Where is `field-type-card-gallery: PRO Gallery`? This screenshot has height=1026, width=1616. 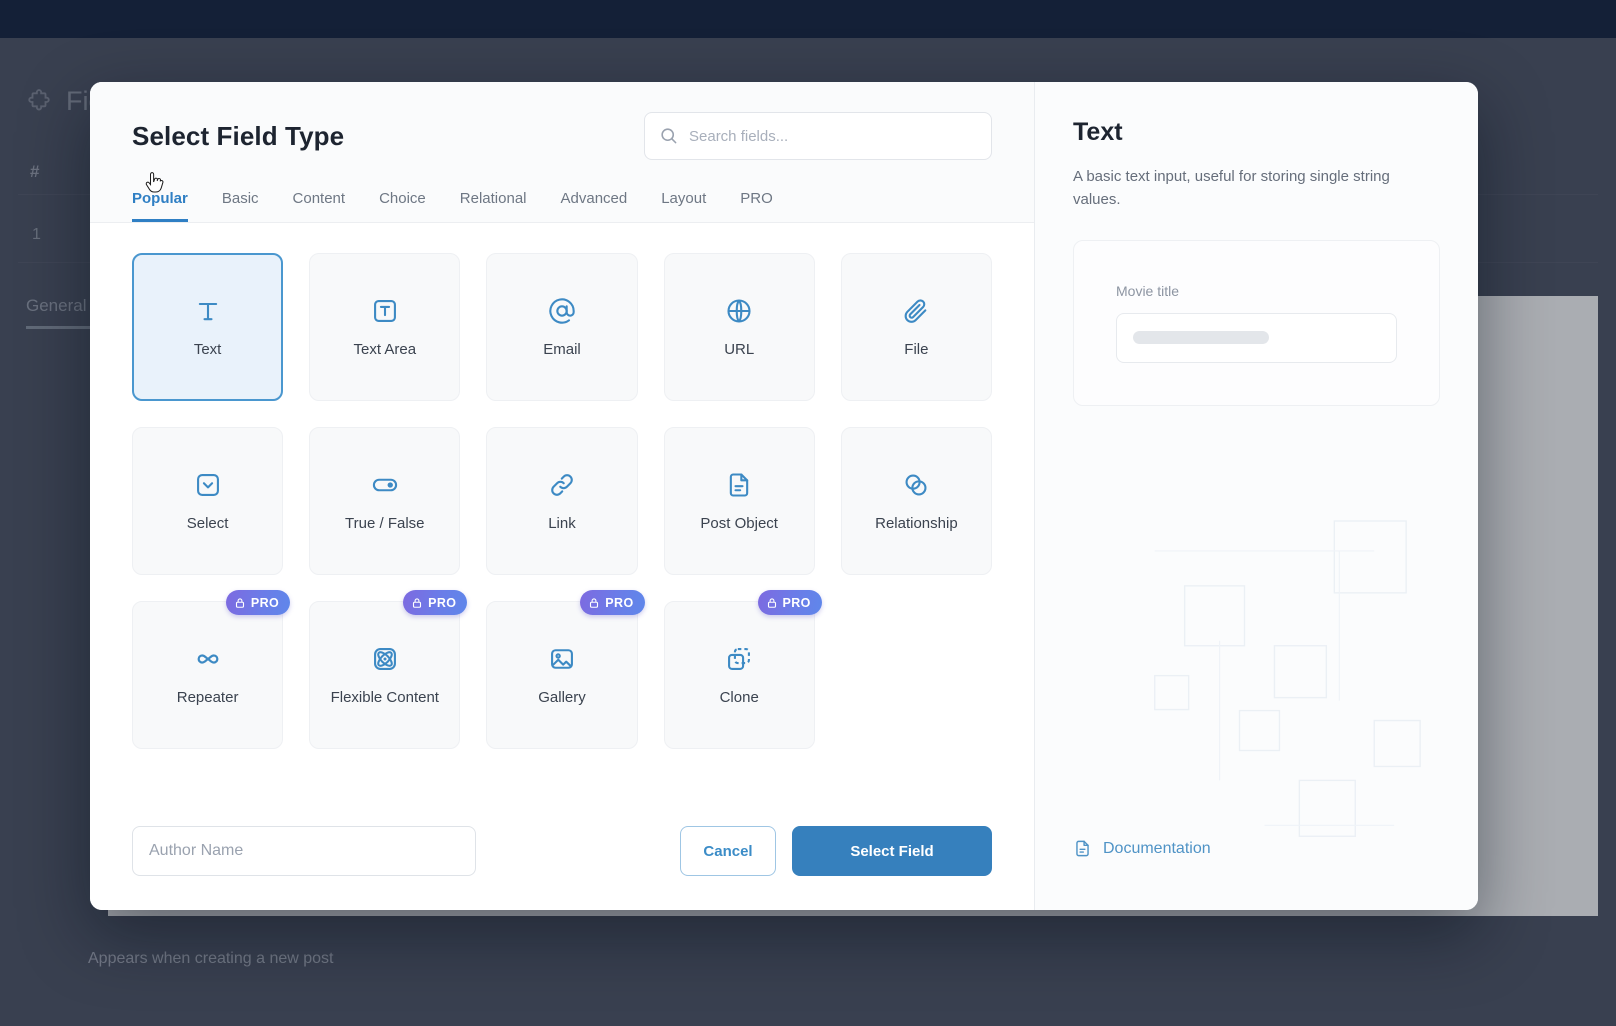
field-type-card-gallery: PRO Gallery is located at coordinates (565, 669).